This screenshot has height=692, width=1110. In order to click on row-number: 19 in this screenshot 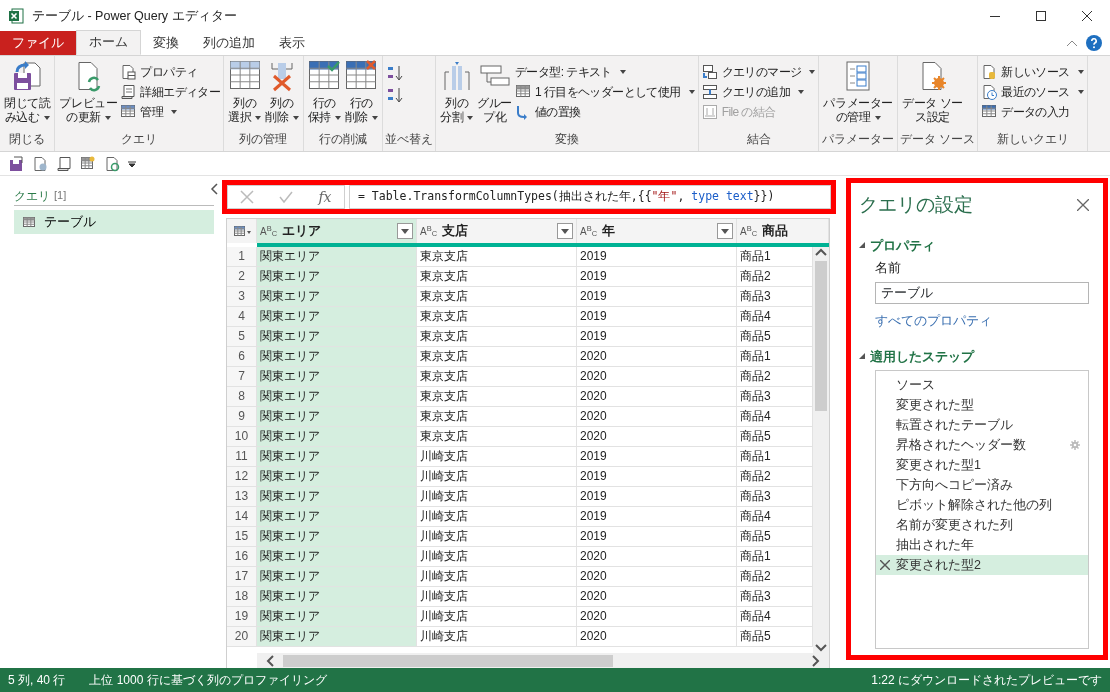, I will do `click(241, 616)`.